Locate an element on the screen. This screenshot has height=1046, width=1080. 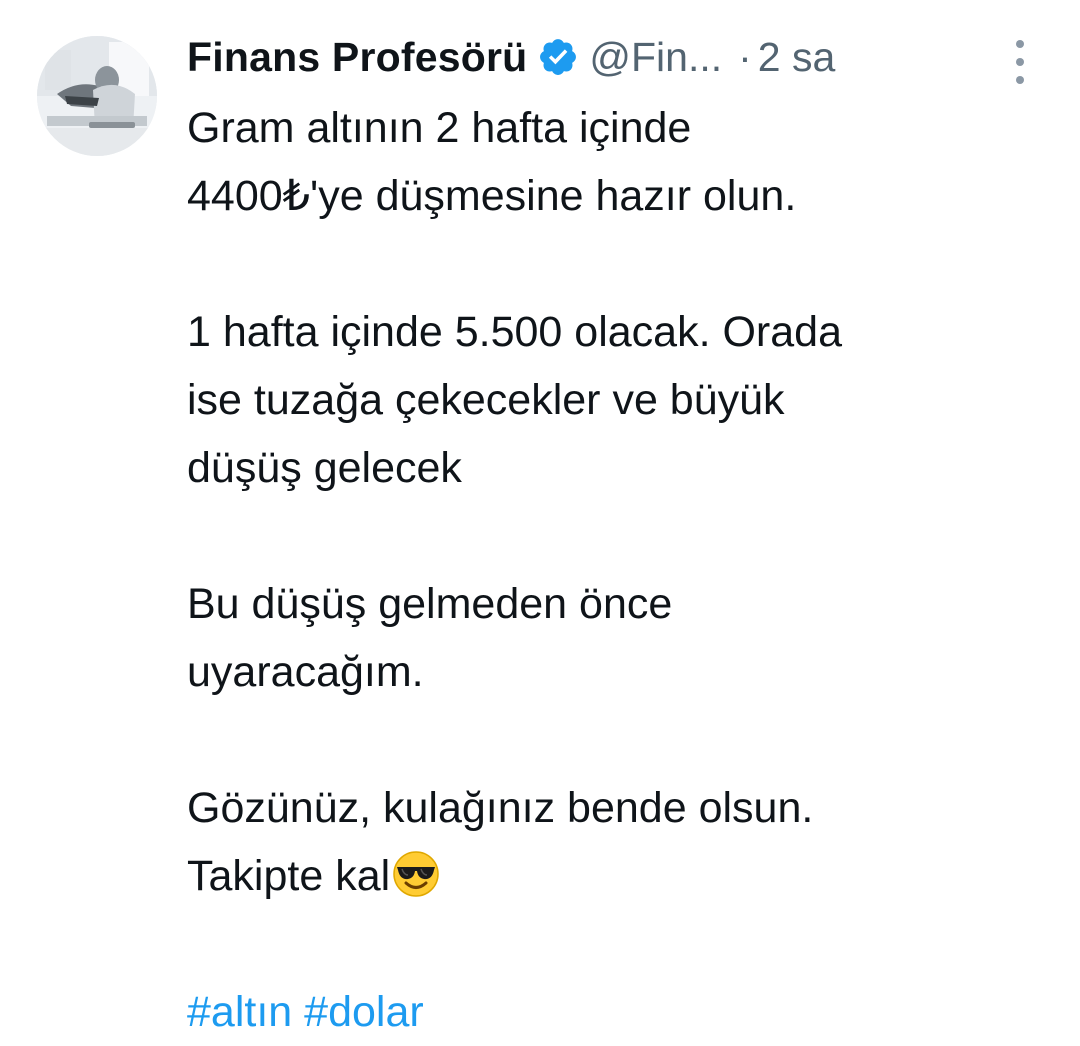
hashtag-link-dolar: #dolar is located at coordinates (364, 1012).